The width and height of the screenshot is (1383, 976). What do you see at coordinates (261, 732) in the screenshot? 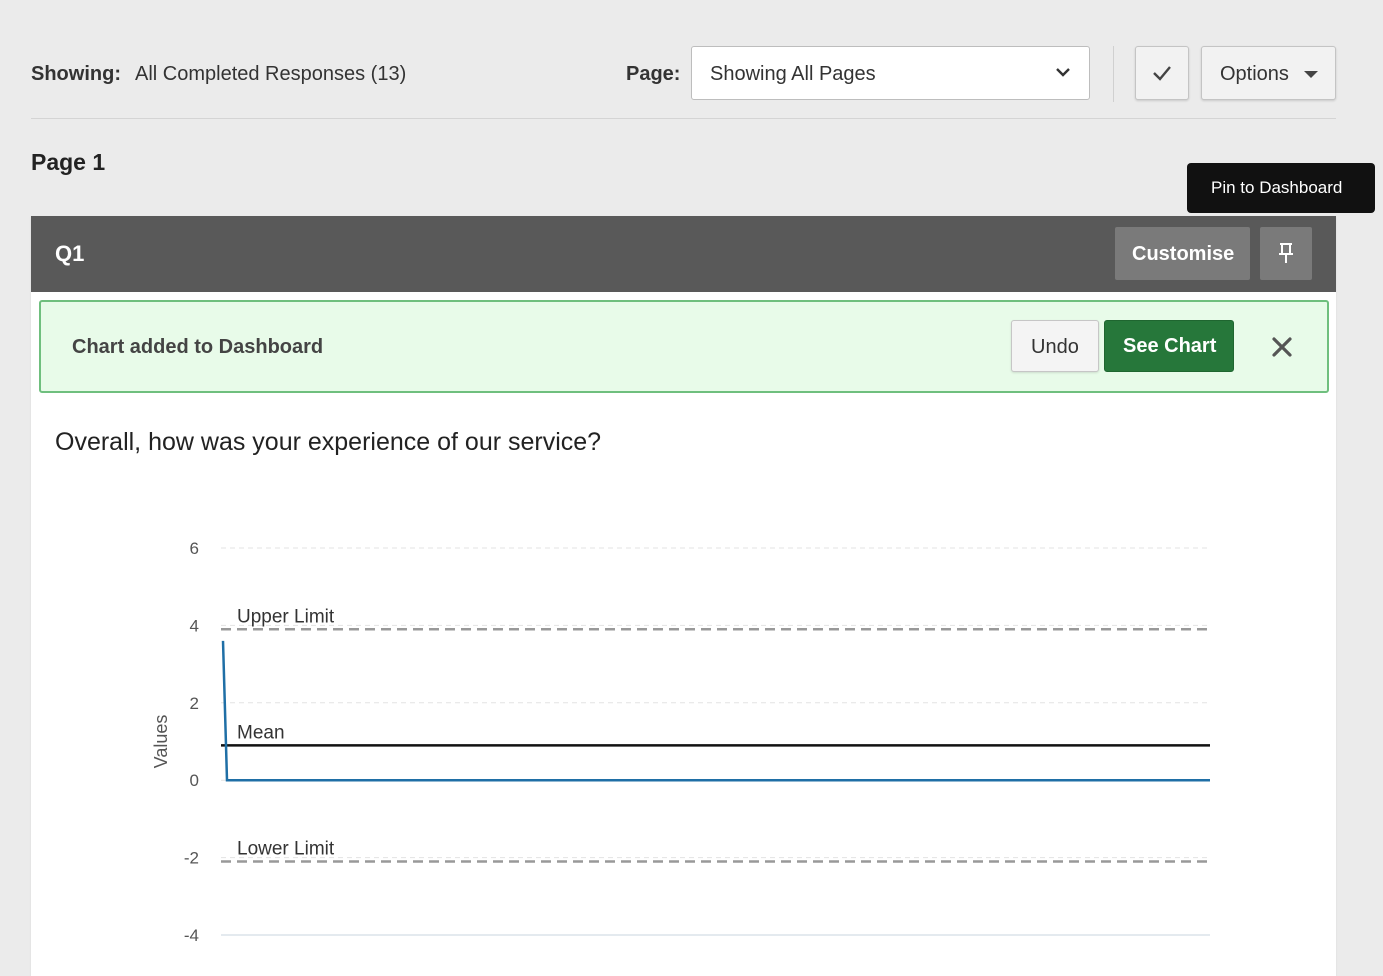
I see `reference-line-label: Mean` at bounding box center [261, 732].